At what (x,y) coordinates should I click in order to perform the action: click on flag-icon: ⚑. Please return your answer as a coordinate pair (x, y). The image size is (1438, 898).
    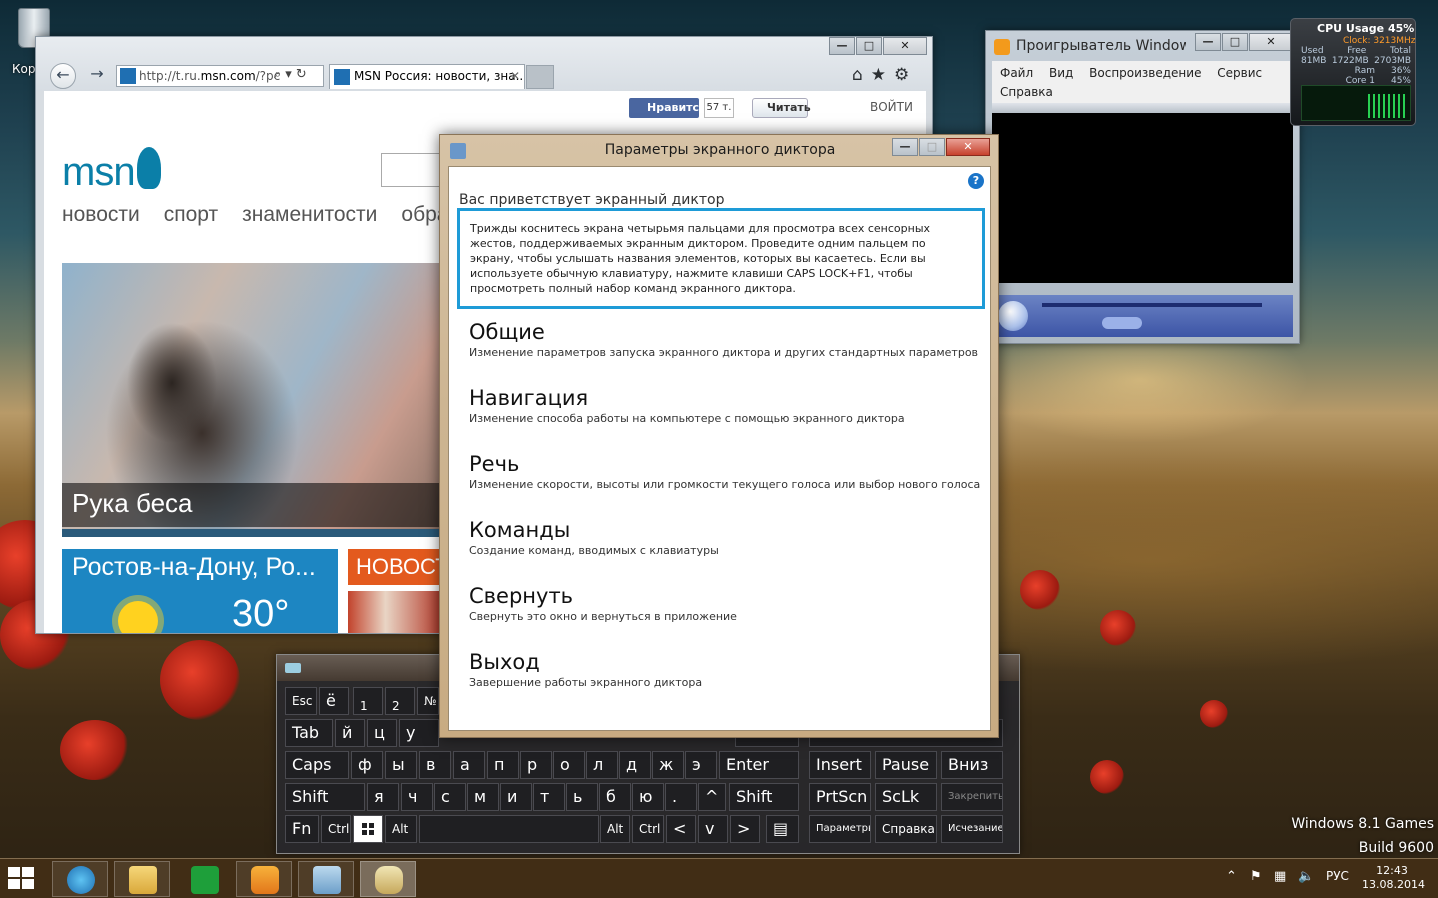
    Looking at the image, I should click on (1256, 876).